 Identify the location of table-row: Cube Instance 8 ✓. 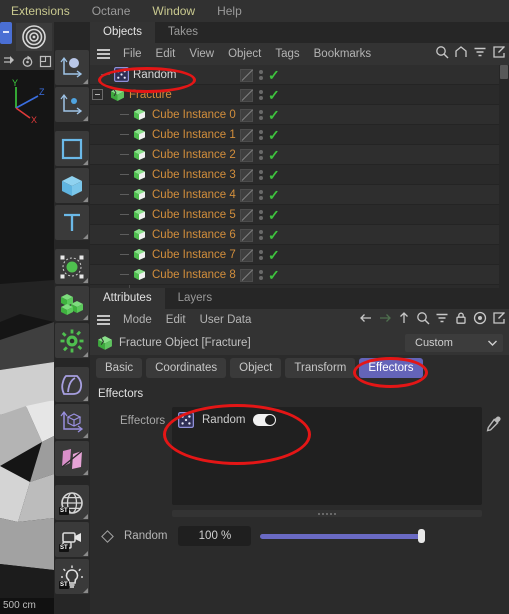
(299, 275).